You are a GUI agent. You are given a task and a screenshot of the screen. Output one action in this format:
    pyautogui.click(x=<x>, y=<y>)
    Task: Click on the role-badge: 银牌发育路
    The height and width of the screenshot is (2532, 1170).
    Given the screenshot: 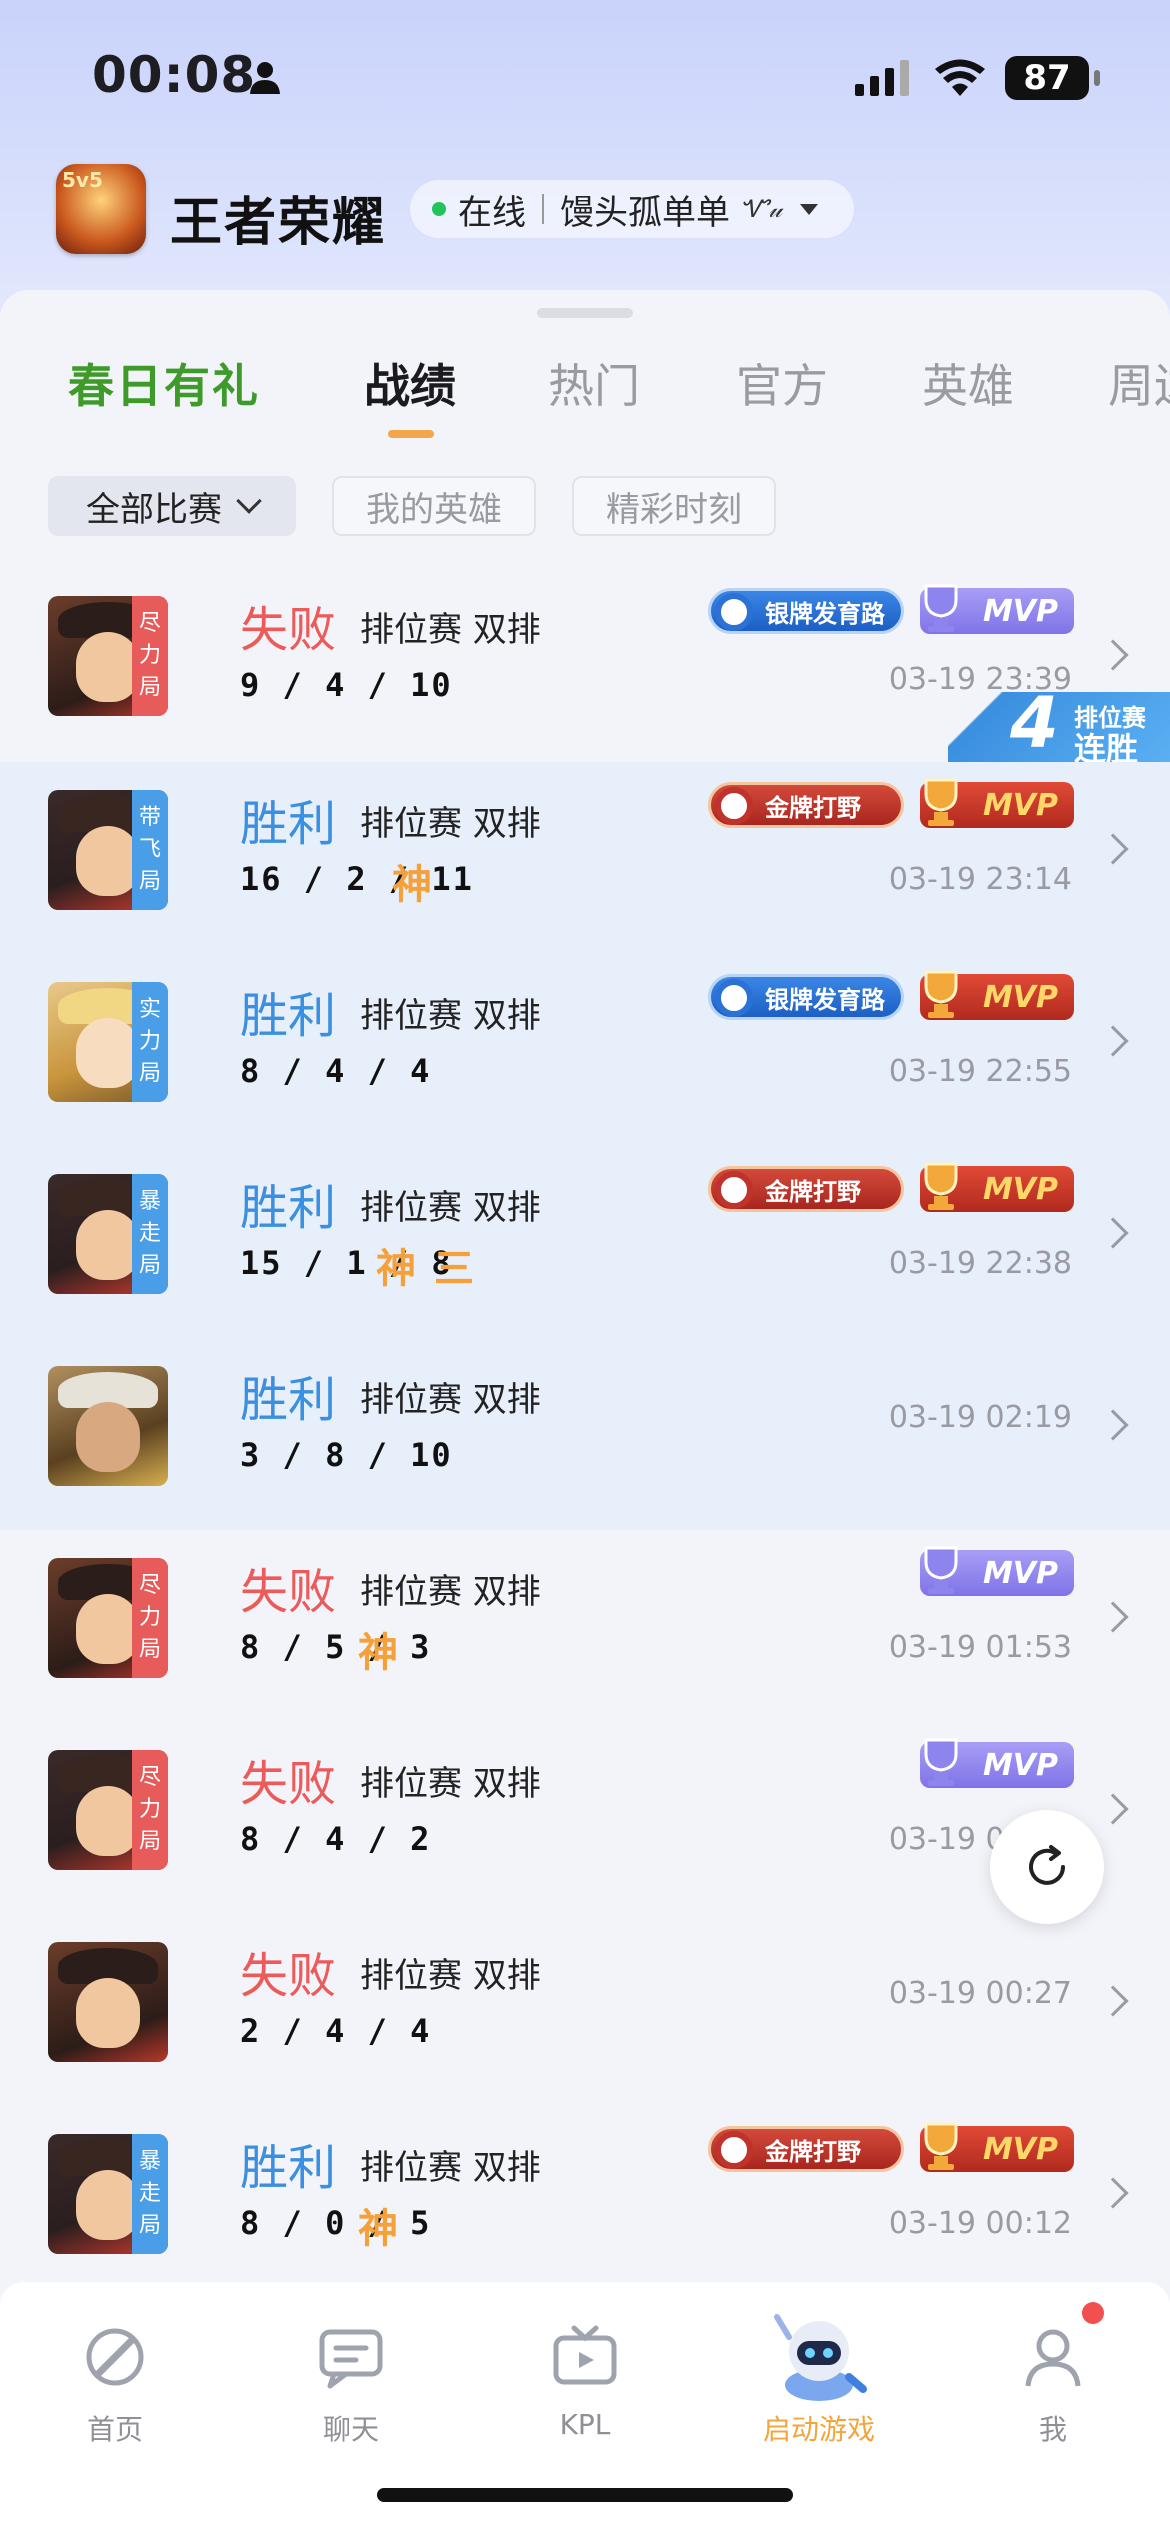 What is the action you would take?
    pyautogui.click(x=806, y=611)
    